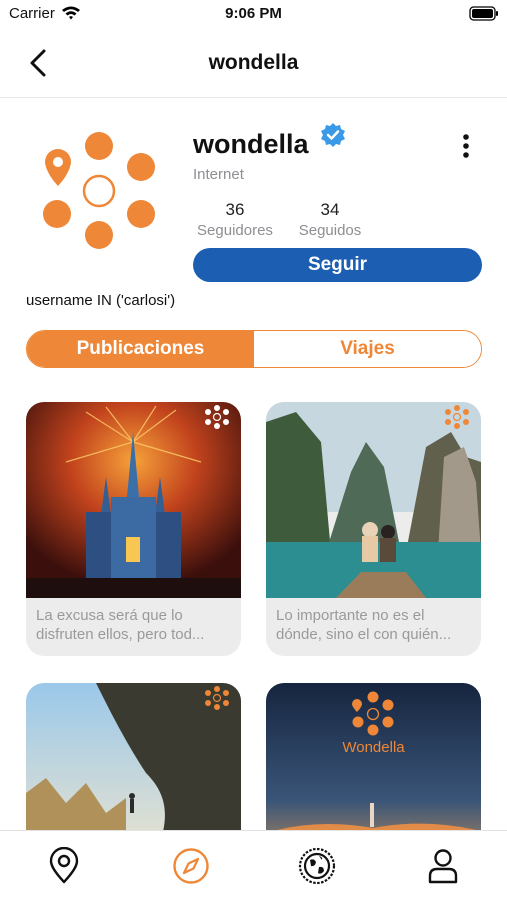  I want to click on wondella-logo-icon, so click(99, 190).